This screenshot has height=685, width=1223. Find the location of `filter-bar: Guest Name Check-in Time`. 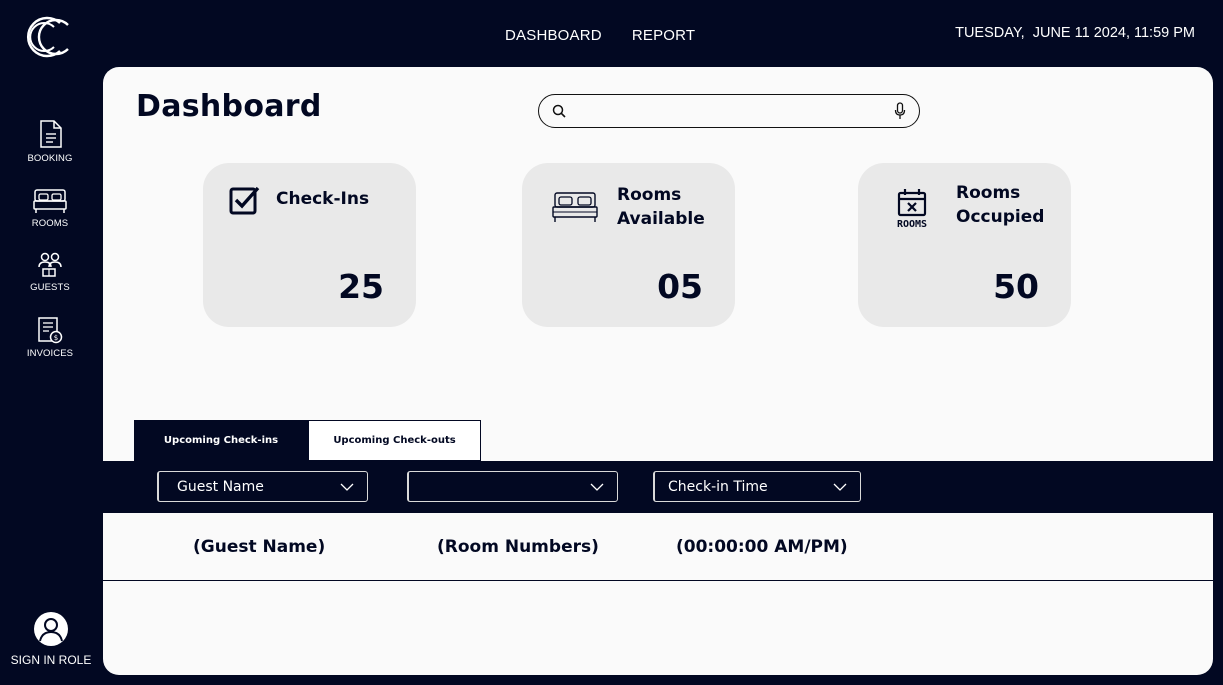

filter-bar: Guest Name Check-in Time is located at coordinates (658, 487).